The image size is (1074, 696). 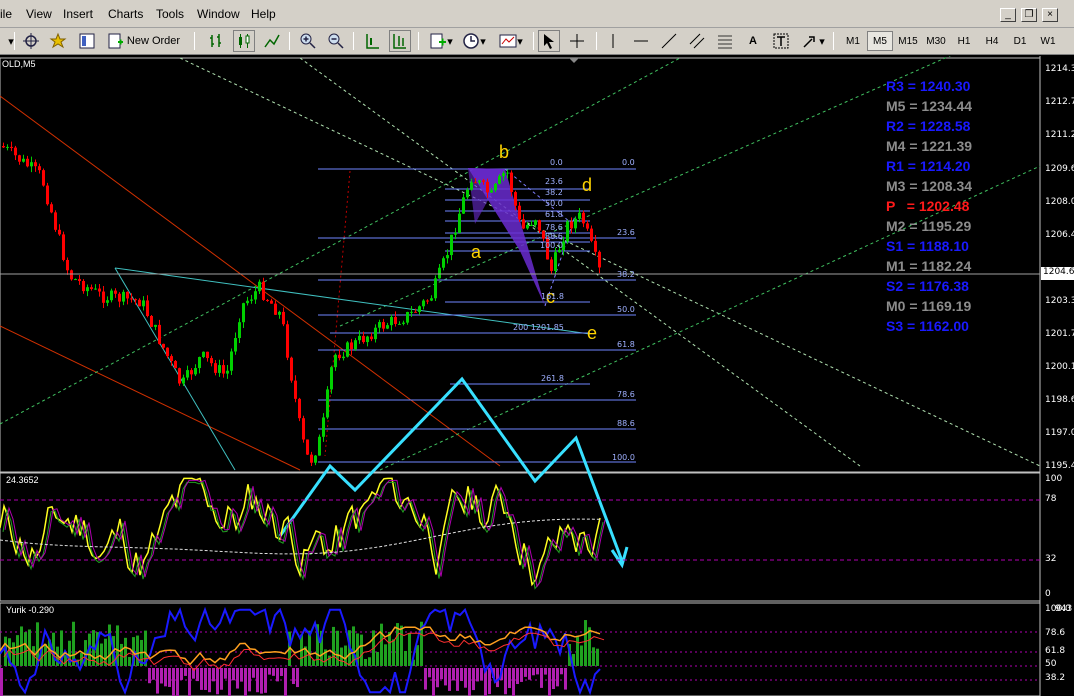 What do you see at coordinates (244, 41) in the screenshot?
I see `candlestick-chart-icon` at bounding box center [244, 41].